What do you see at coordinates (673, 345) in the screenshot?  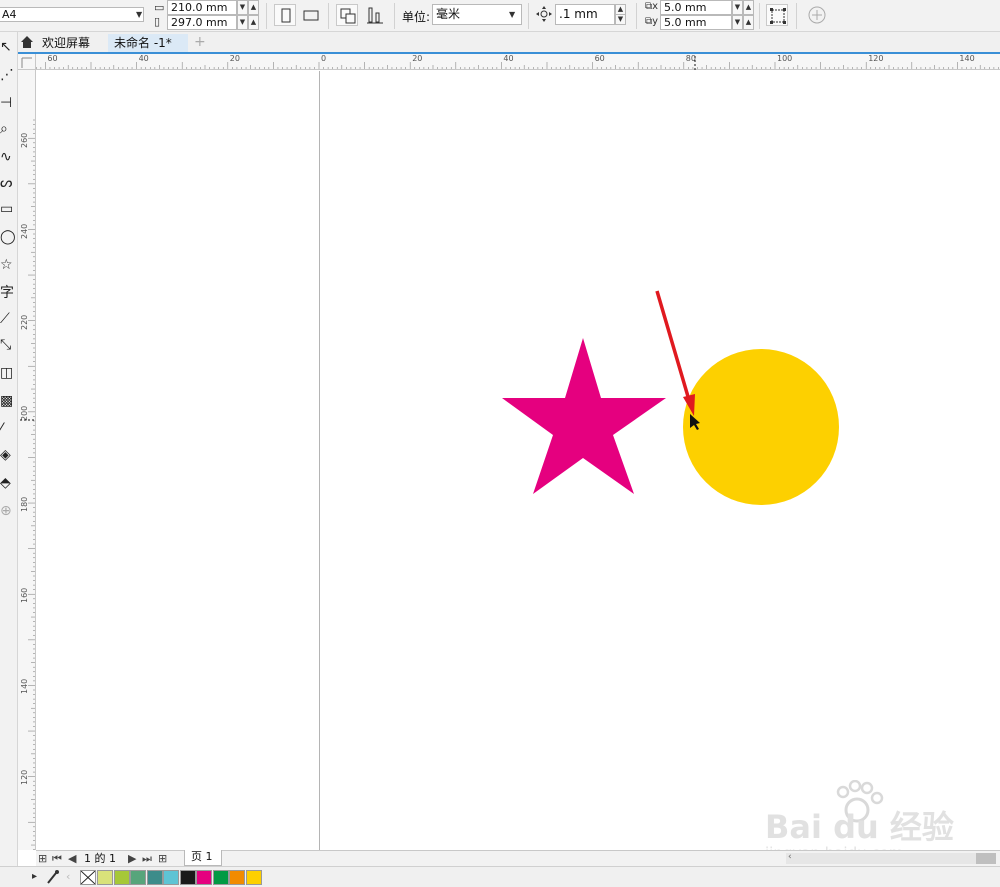 I see `annotation-arrow` at bounding box center [673, 345].